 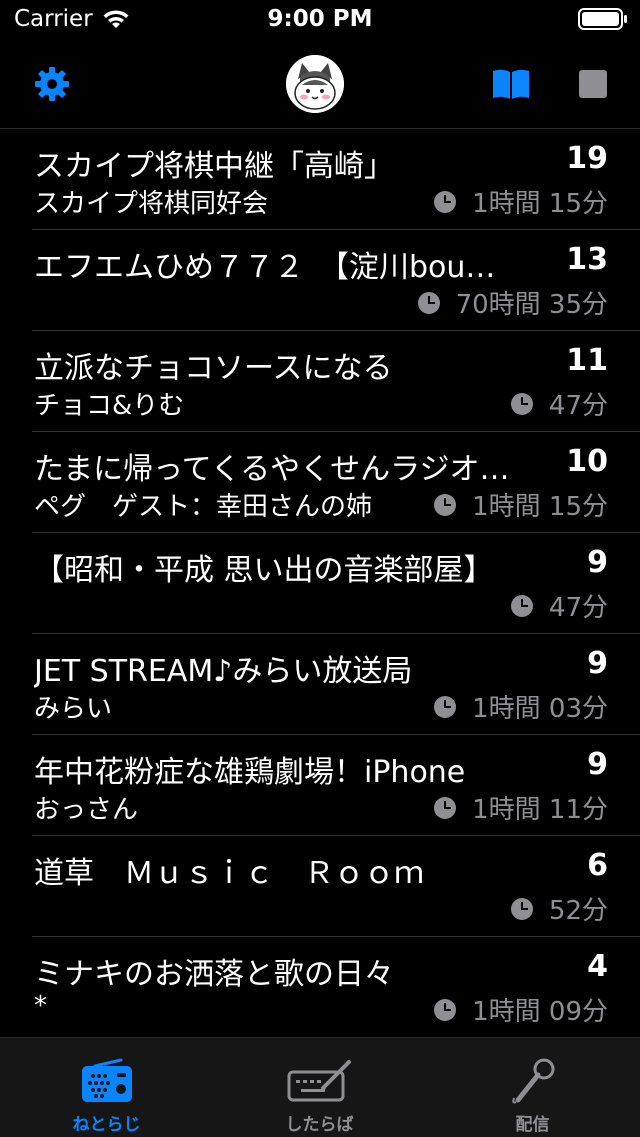 I want to click on list-item: 年中花粉症な雄鶏劇場！iPhone 9 おっさん 1時間 11分, so click(x=336, y=785).